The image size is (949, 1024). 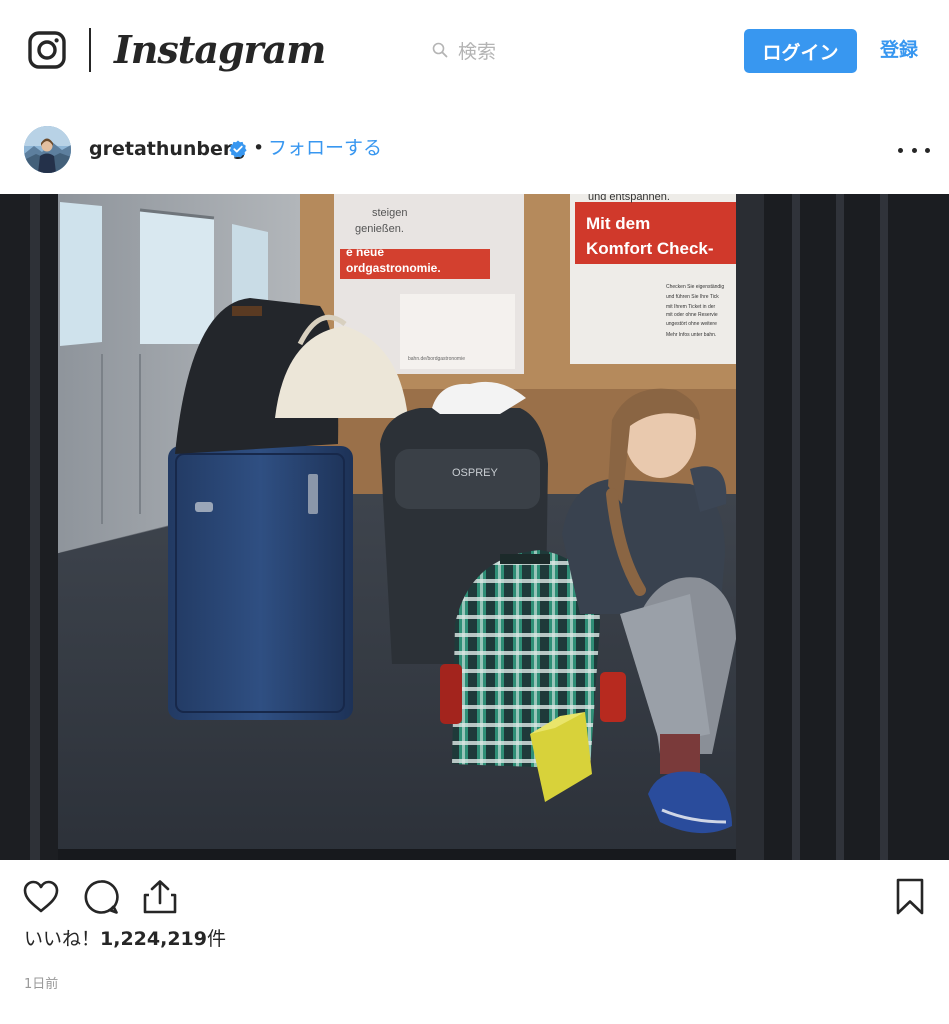 I want to click on register-link: 登録, so click(x=899, y=50).